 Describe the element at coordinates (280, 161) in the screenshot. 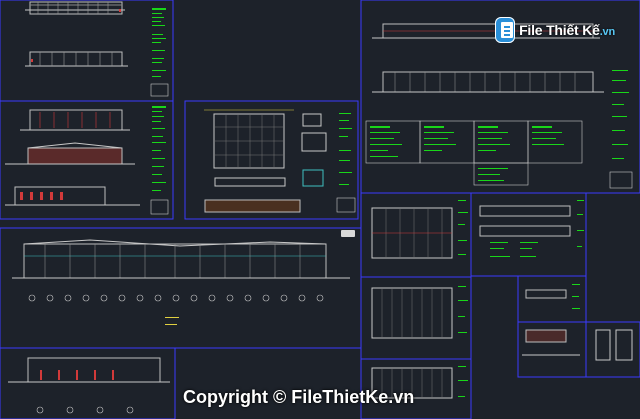

I see `sheet-3-plan` at that location.